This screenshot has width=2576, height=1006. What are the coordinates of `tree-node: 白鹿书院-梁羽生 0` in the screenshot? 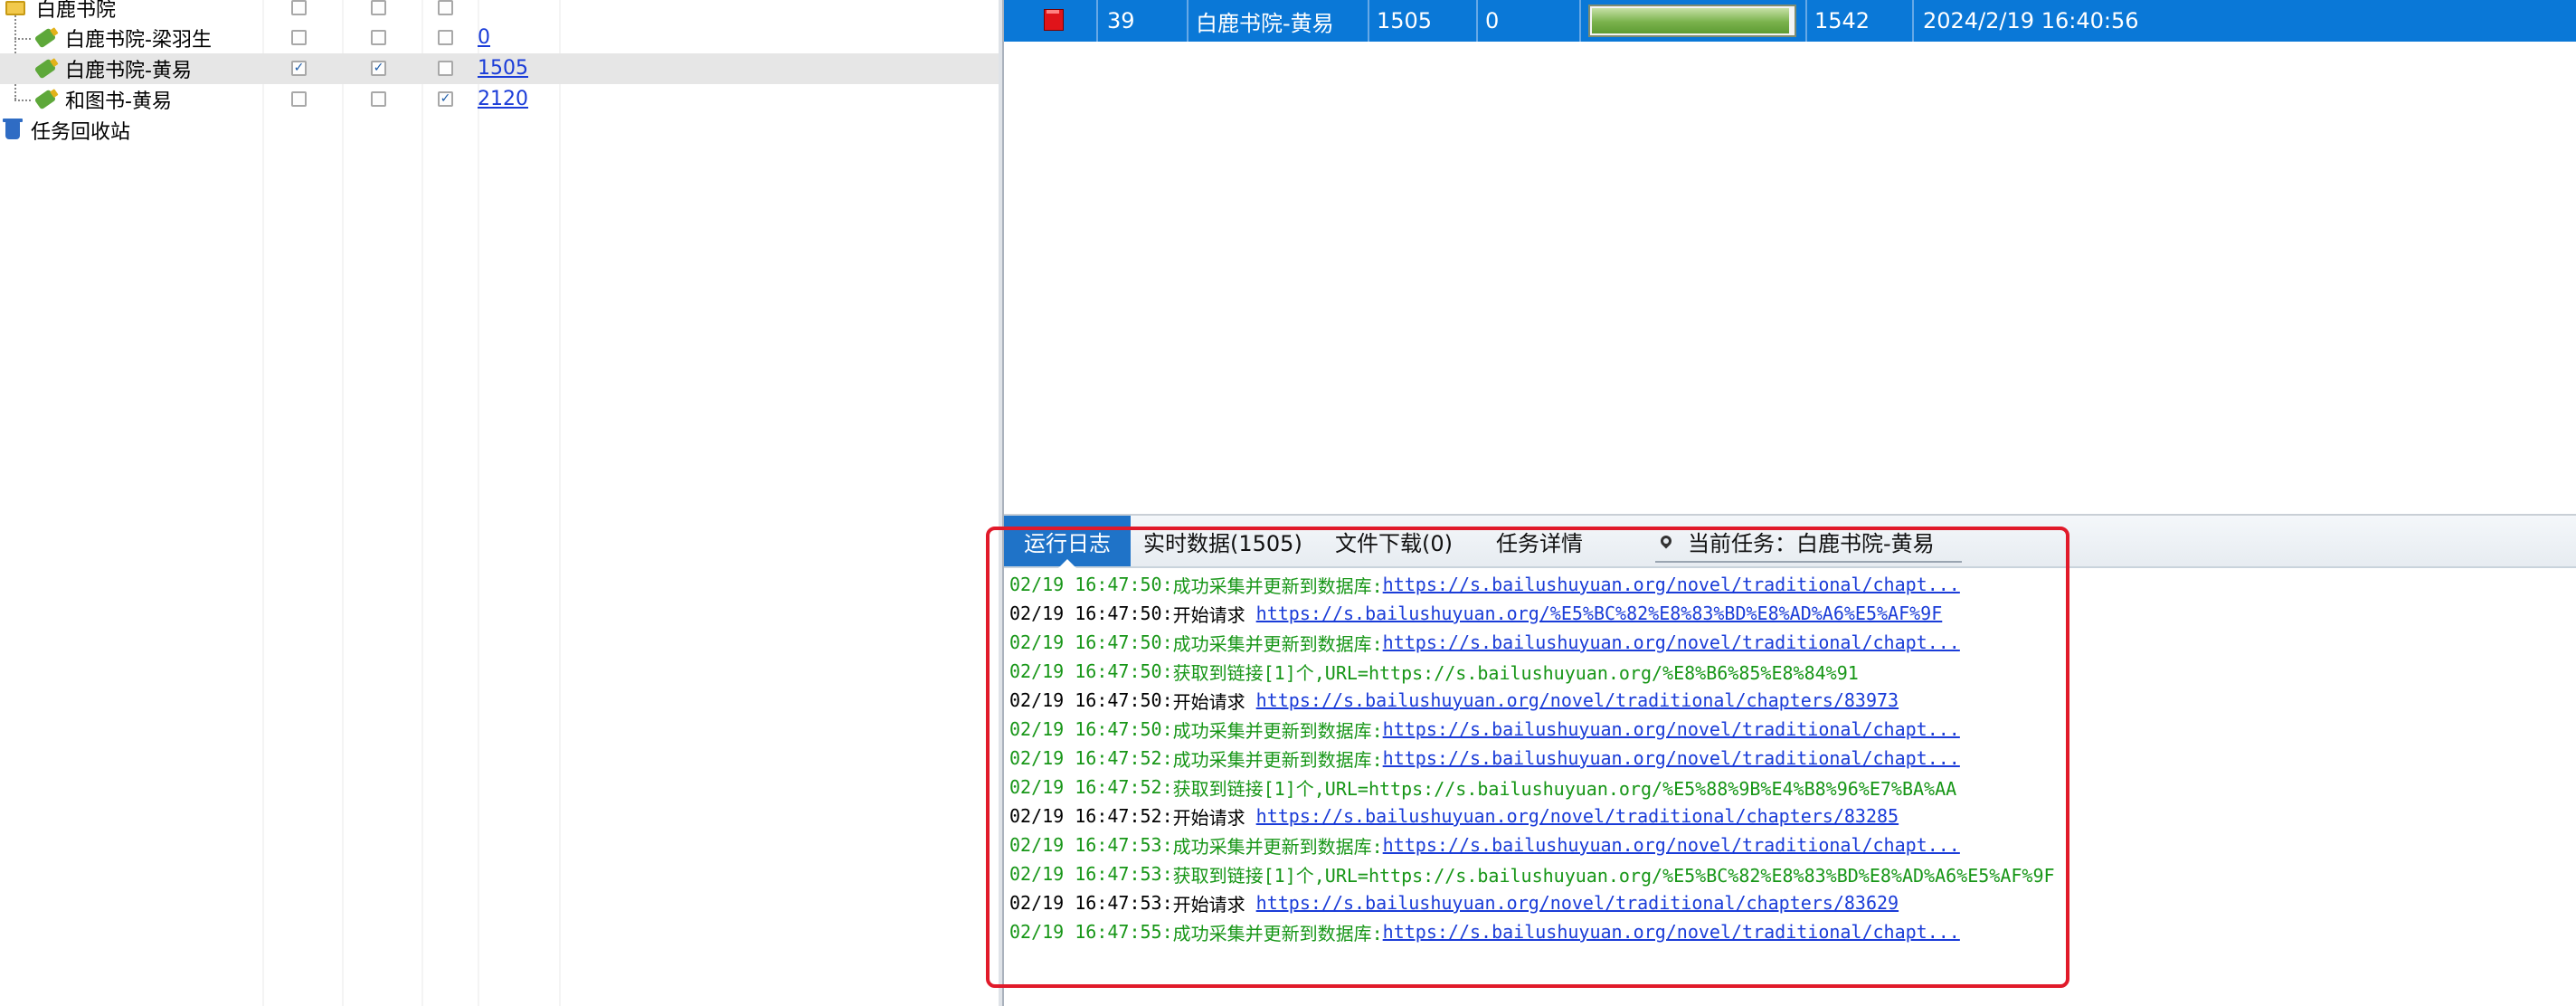 It's located at (499, 38).